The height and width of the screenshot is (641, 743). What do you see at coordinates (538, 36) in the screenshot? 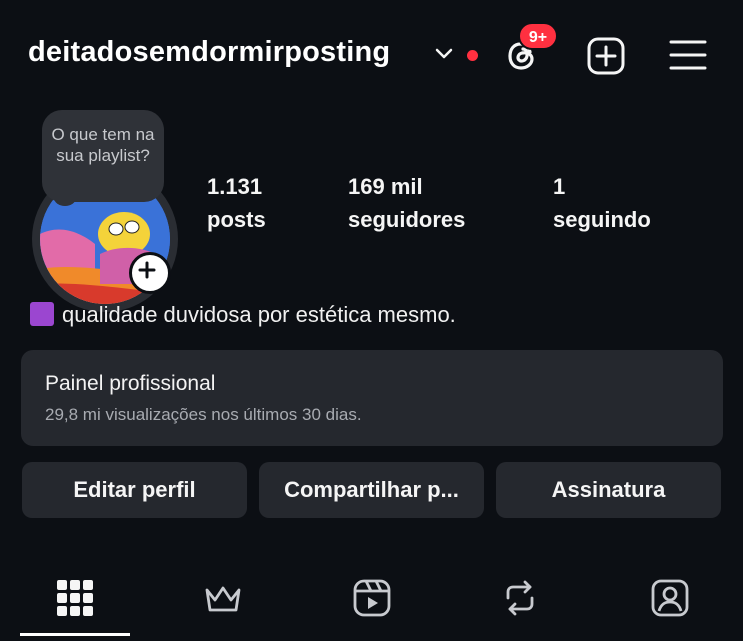
I see `notification-badge: 9+` at bounding box center [538, 36].